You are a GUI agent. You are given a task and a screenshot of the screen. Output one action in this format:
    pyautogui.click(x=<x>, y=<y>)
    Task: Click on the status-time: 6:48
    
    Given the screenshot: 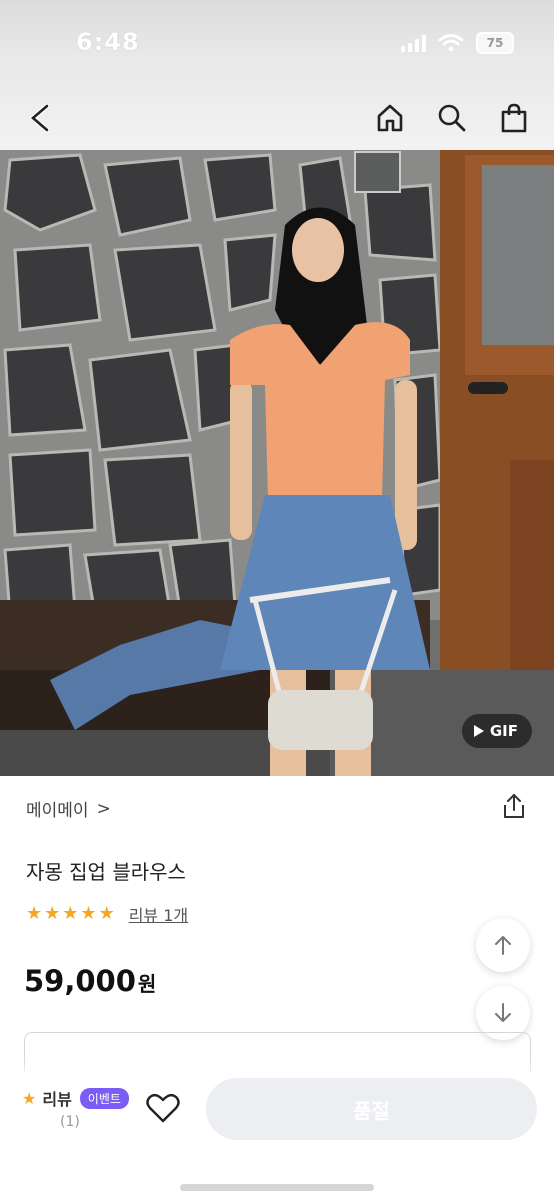 What is the action you would take?
    pyautogui.click(x=108, y=42)
    